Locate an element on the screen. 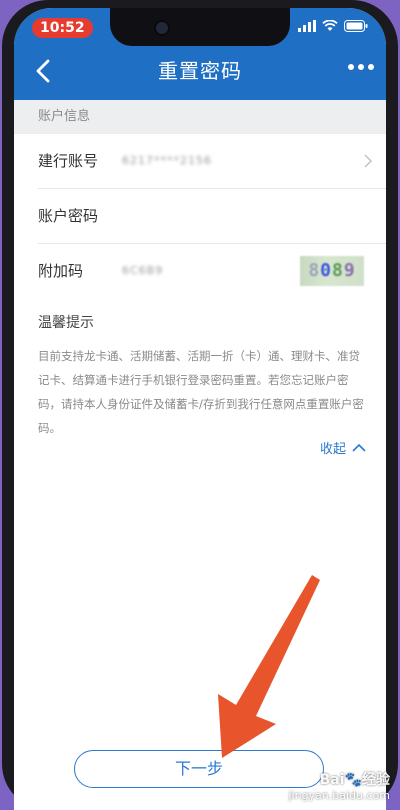 The width and height of the screenshot is (400, 810). status-icons is located at coordinates (333, 26).